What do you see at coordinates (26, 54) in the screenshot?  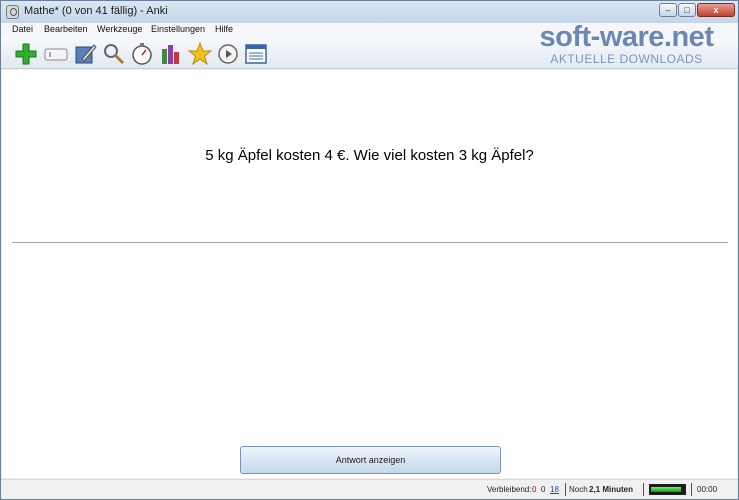 I see `add-icon` at bounding box center [26, 54].